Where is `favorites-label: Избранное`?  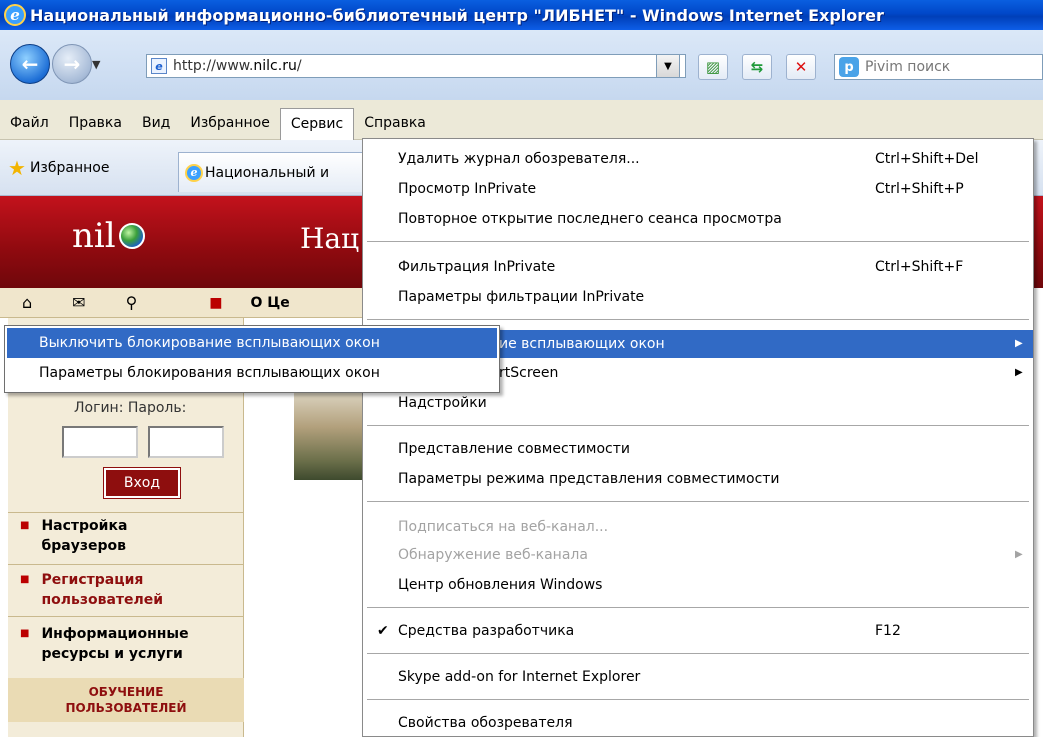
favorites-label: Избранное is located at coordinates (69, 168).